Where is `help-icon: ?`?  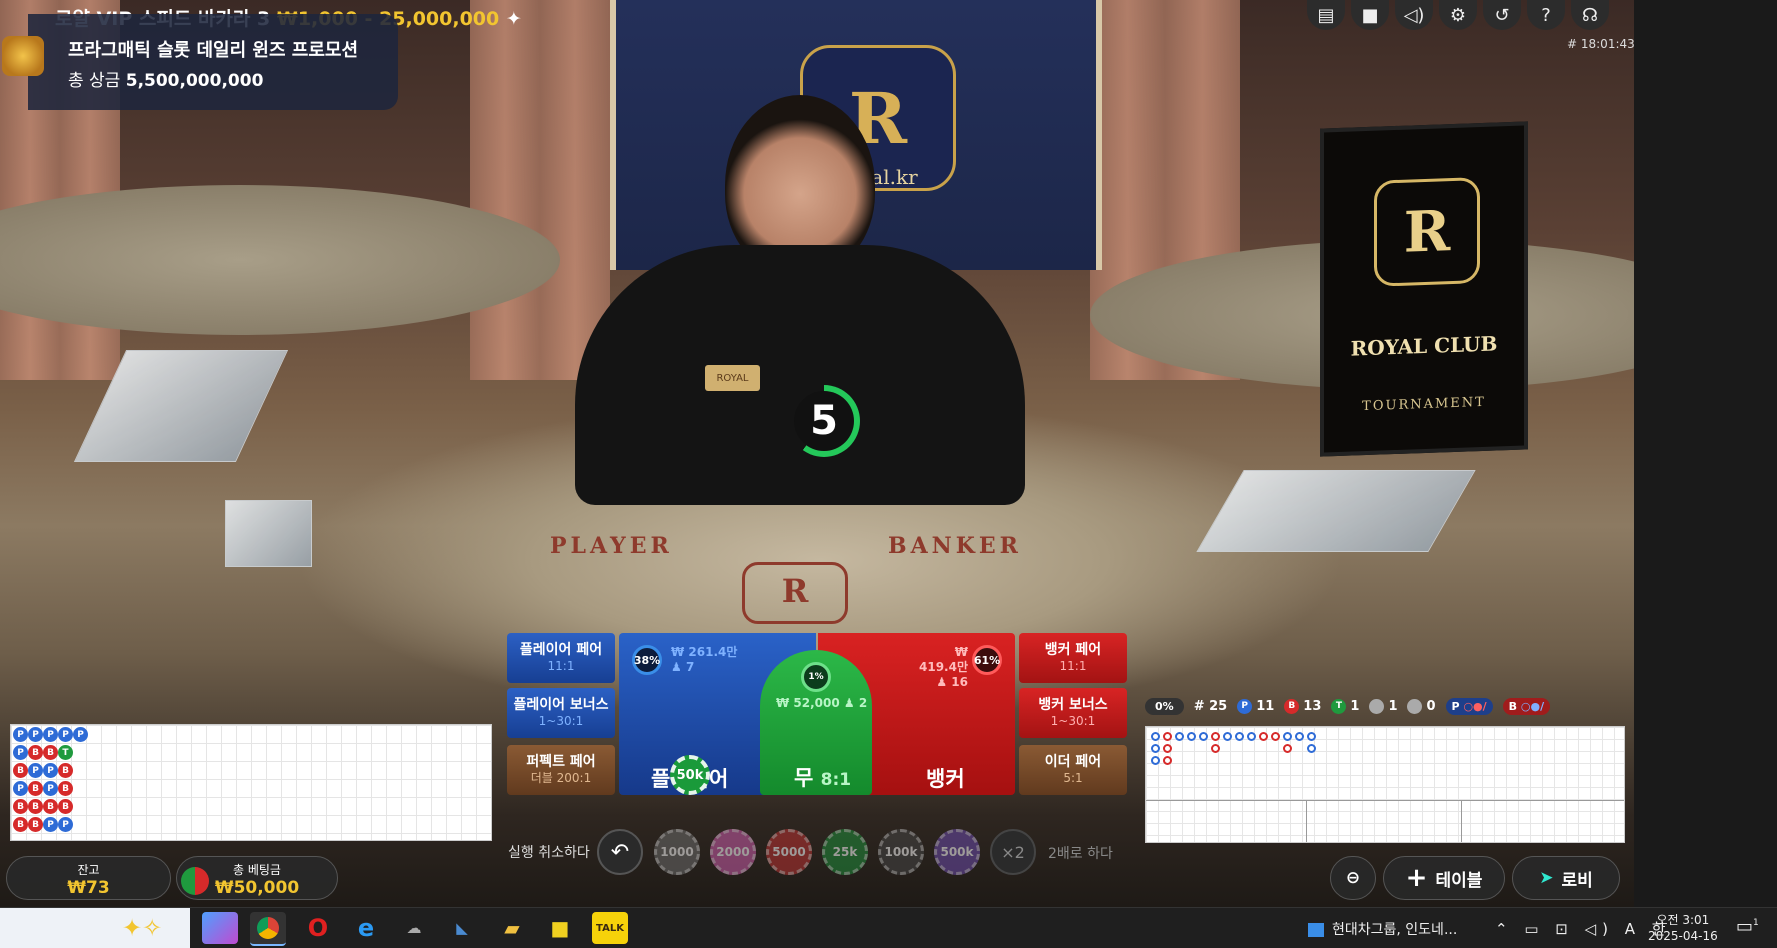 help-icon: ? is located at coordinates (1546, 15).